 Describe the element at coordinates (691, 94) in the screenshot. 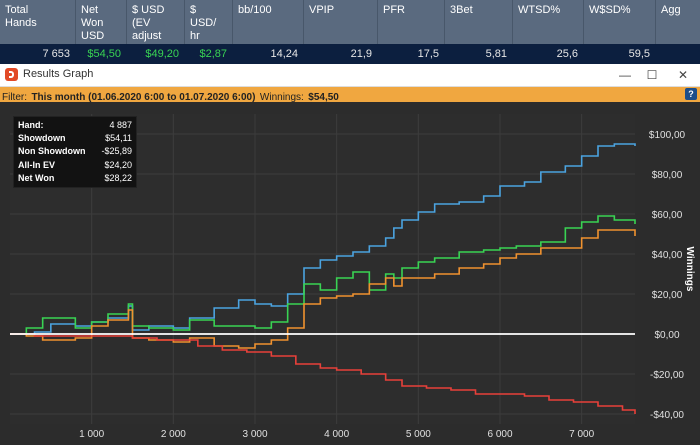

I see `help-icon: ?` at that location.